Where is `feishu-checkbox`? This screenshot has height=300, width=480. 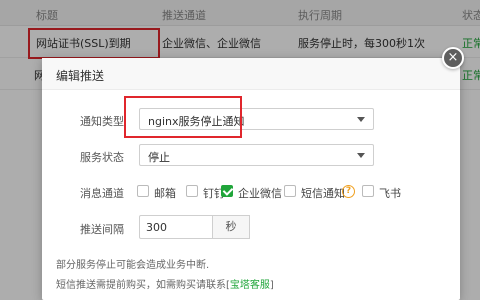 feishu-checkbox is located at coordinates (368, 191).